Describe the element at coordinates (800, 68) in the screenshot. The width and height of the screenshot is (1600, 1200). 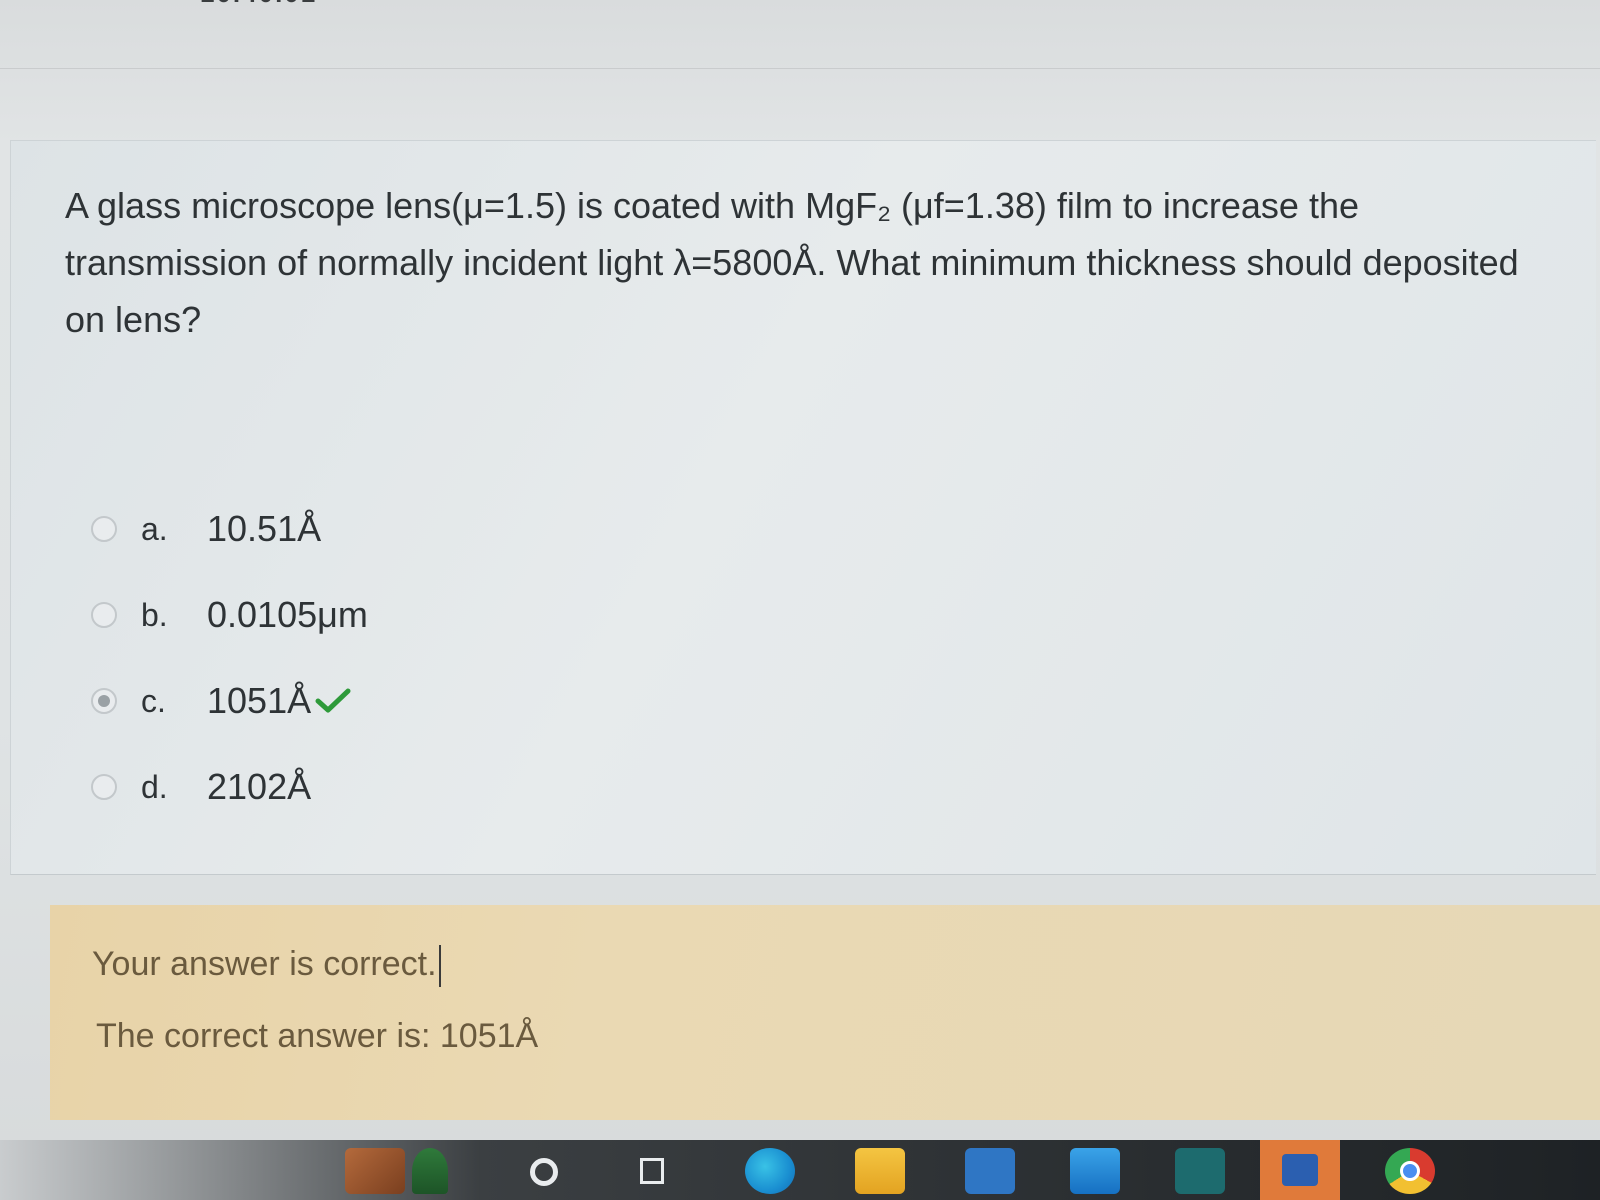
I see `header-divider` at that location.